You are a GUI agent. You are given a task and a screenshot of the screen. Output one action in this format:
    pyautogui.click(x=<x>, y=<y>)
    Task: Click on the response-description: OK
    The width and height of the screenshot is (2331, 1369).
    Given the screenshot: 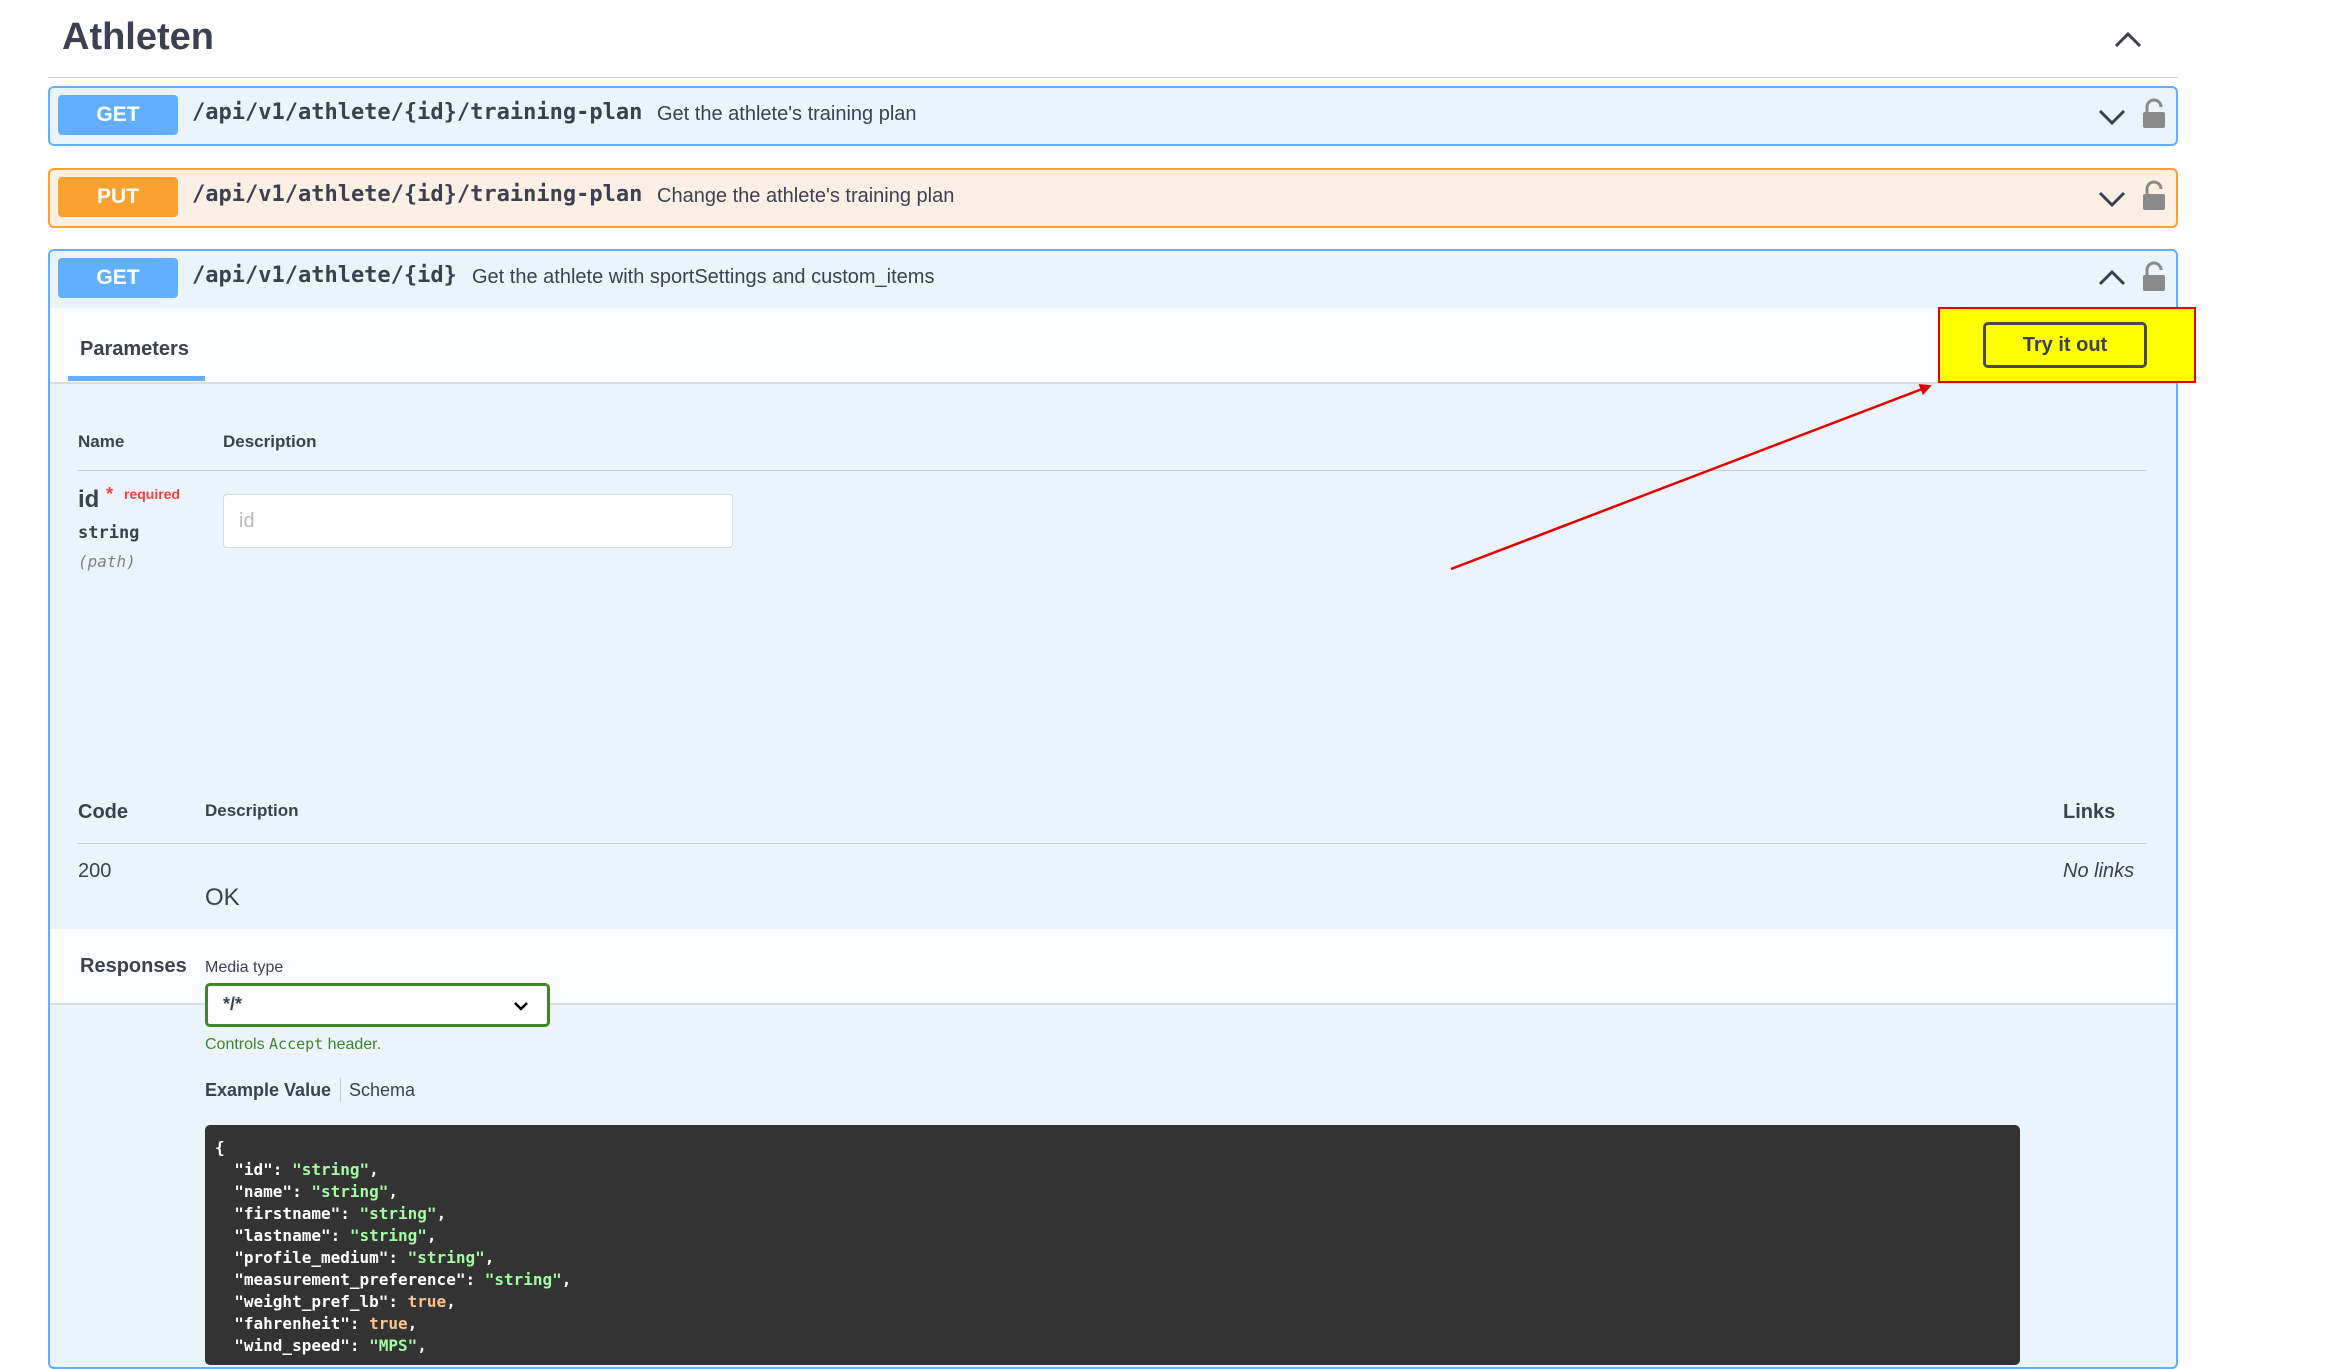 What is the action you would take?
    pyautogui.click(x=222, y=897)
    